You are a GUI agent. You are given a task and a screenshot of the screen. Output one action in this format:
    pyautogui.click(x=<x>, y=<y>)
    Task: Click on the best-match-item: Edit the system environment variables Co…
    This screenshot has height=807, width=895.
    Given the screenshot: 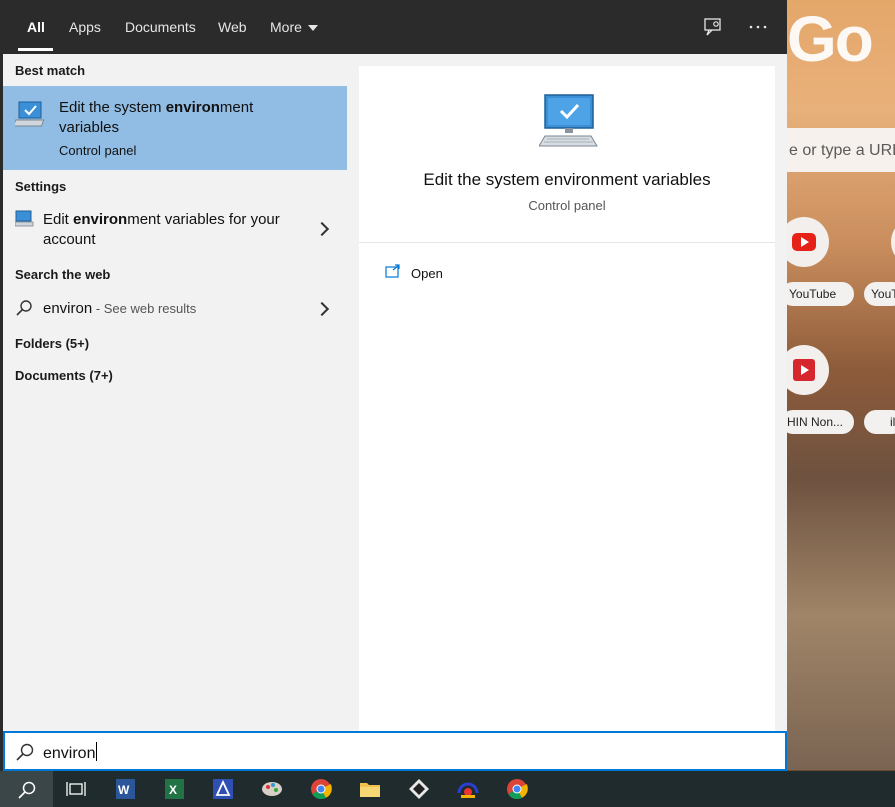 What is the action you would take?
    pyautogui.click(x=175, y=128)
    